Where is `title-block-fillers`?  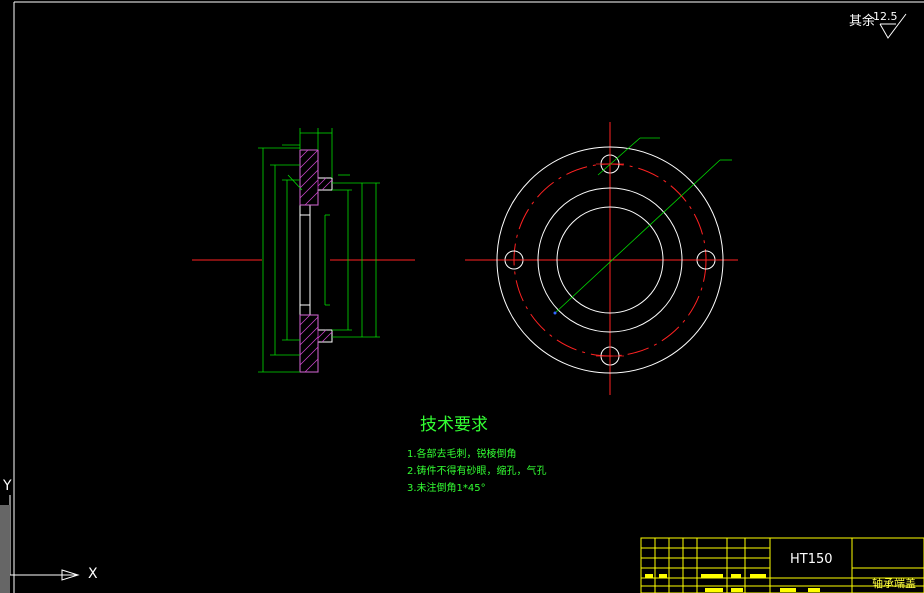
title-block-fillers is located at coordinates (732, 583).